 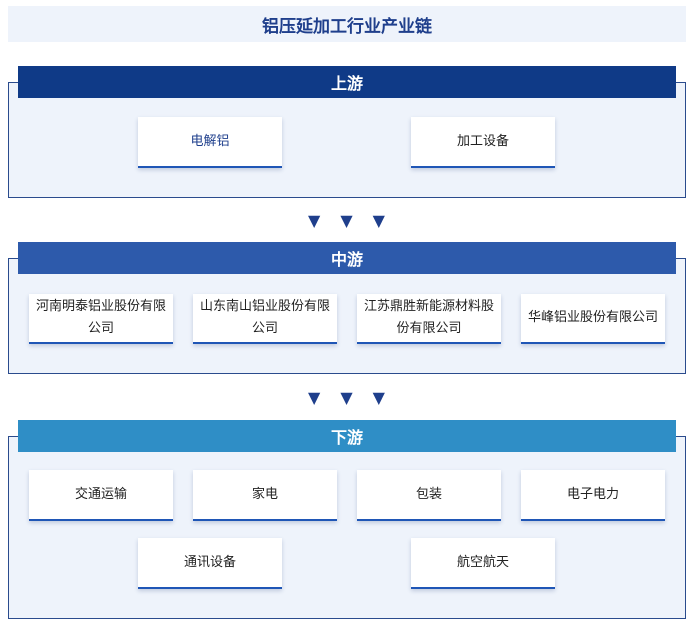 What do you see at coordinates (210, 142) in the screenshot?
I see `upstream-card: 电解铝` at bounding box center [210, 142].